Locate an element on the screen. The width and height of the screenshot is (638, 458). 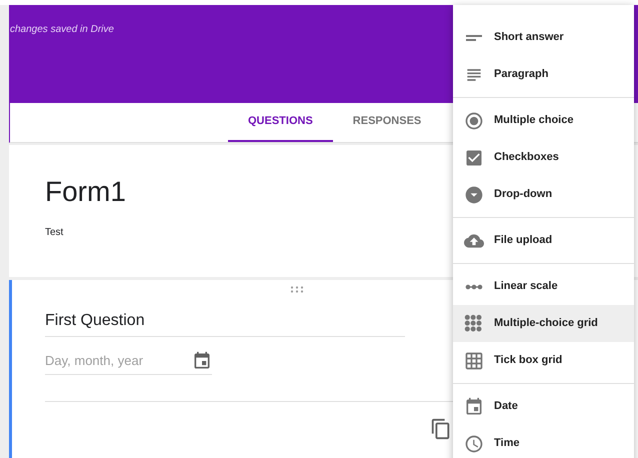
menu-item: File upload is located at coordinates (543, 240).